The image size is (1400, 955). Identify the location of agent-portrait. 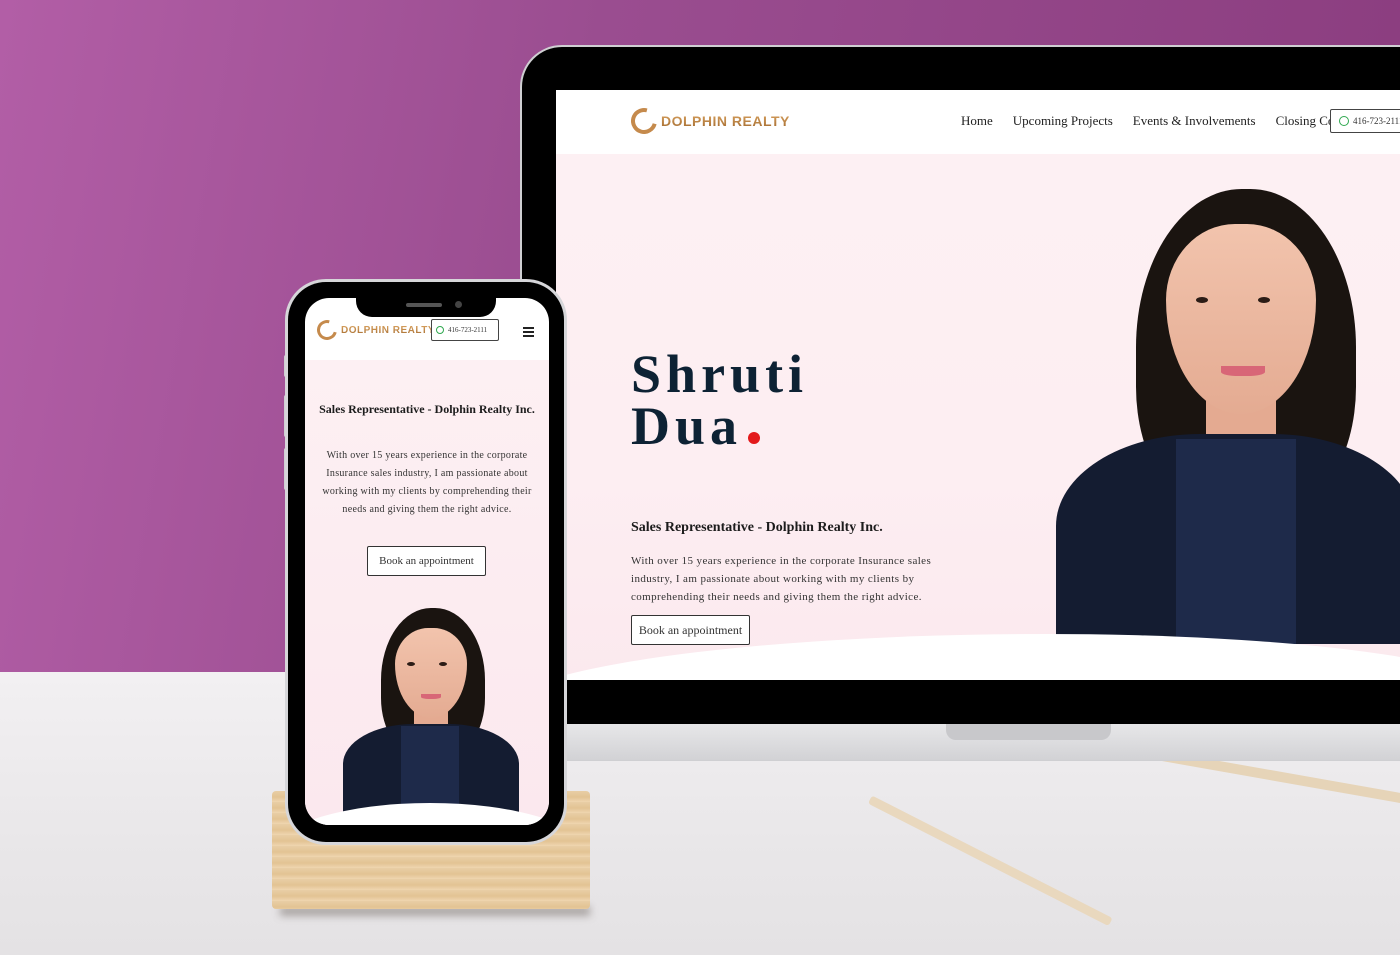
(1228, 409).